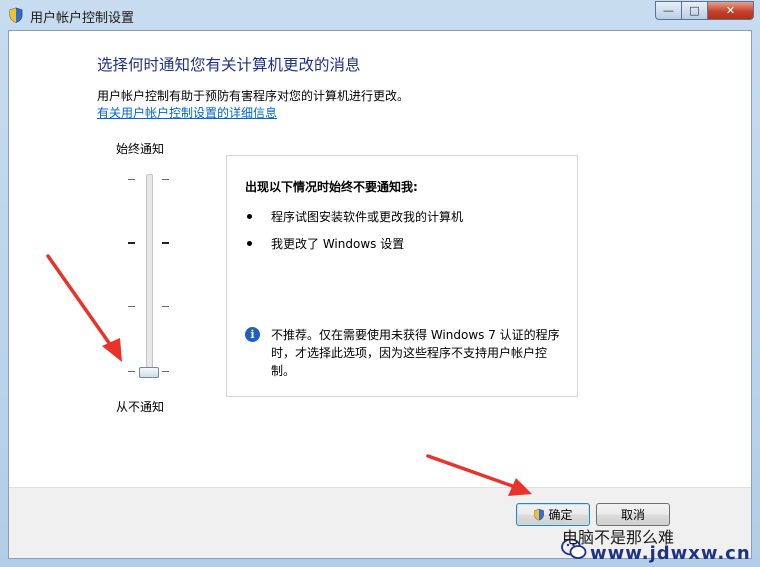 Image resolution: width=760 pixels, height=567 pixels. Describe the element at coordinates (670, 553) in the screenshot. I see `watermark-url: www.jdwxw.cn` at that location.